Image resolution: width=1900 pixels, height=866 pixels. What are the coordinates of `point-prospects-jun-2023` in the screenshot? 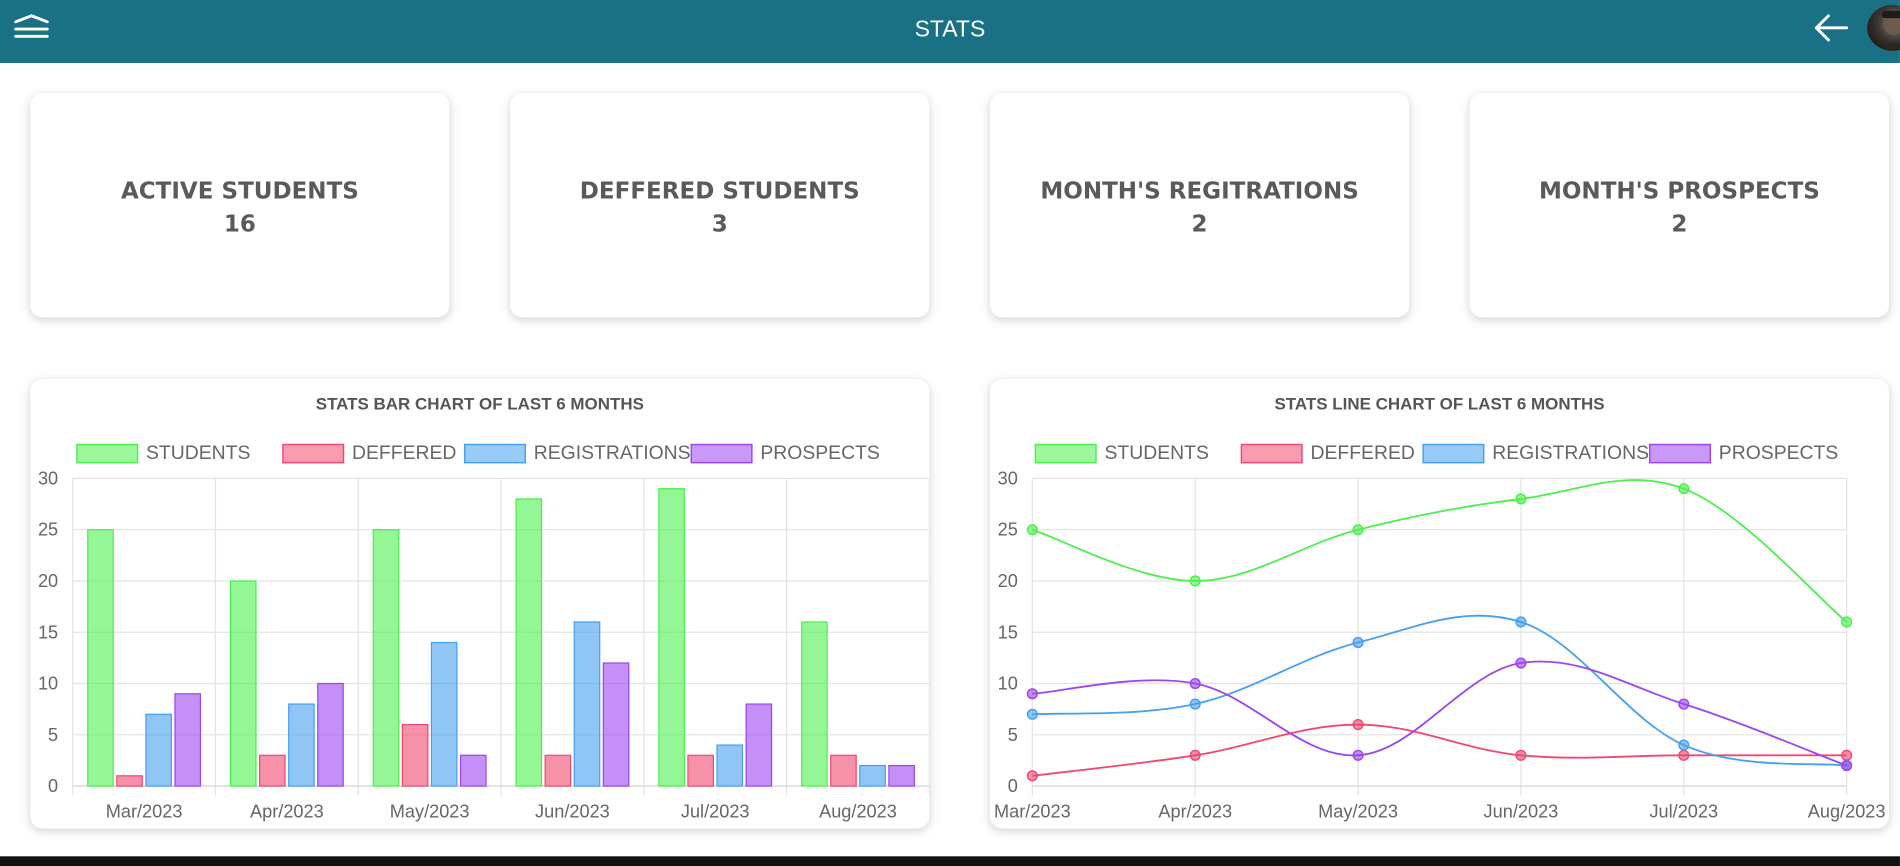 It's located at (1521, 663).